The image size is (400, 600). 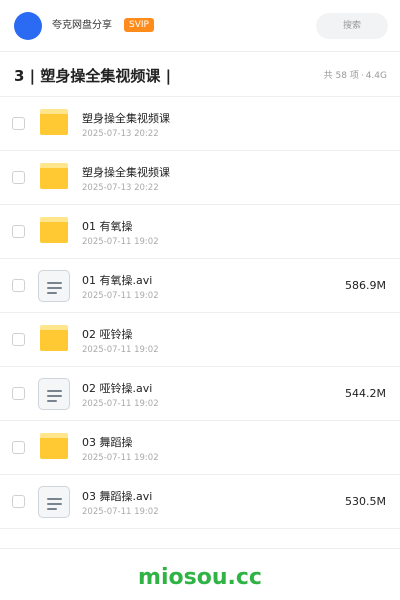 What do you see at coordinates (139, 25) in the screenshot?
I see `svip-badge: SVIP` at bounding box center [139, 25].